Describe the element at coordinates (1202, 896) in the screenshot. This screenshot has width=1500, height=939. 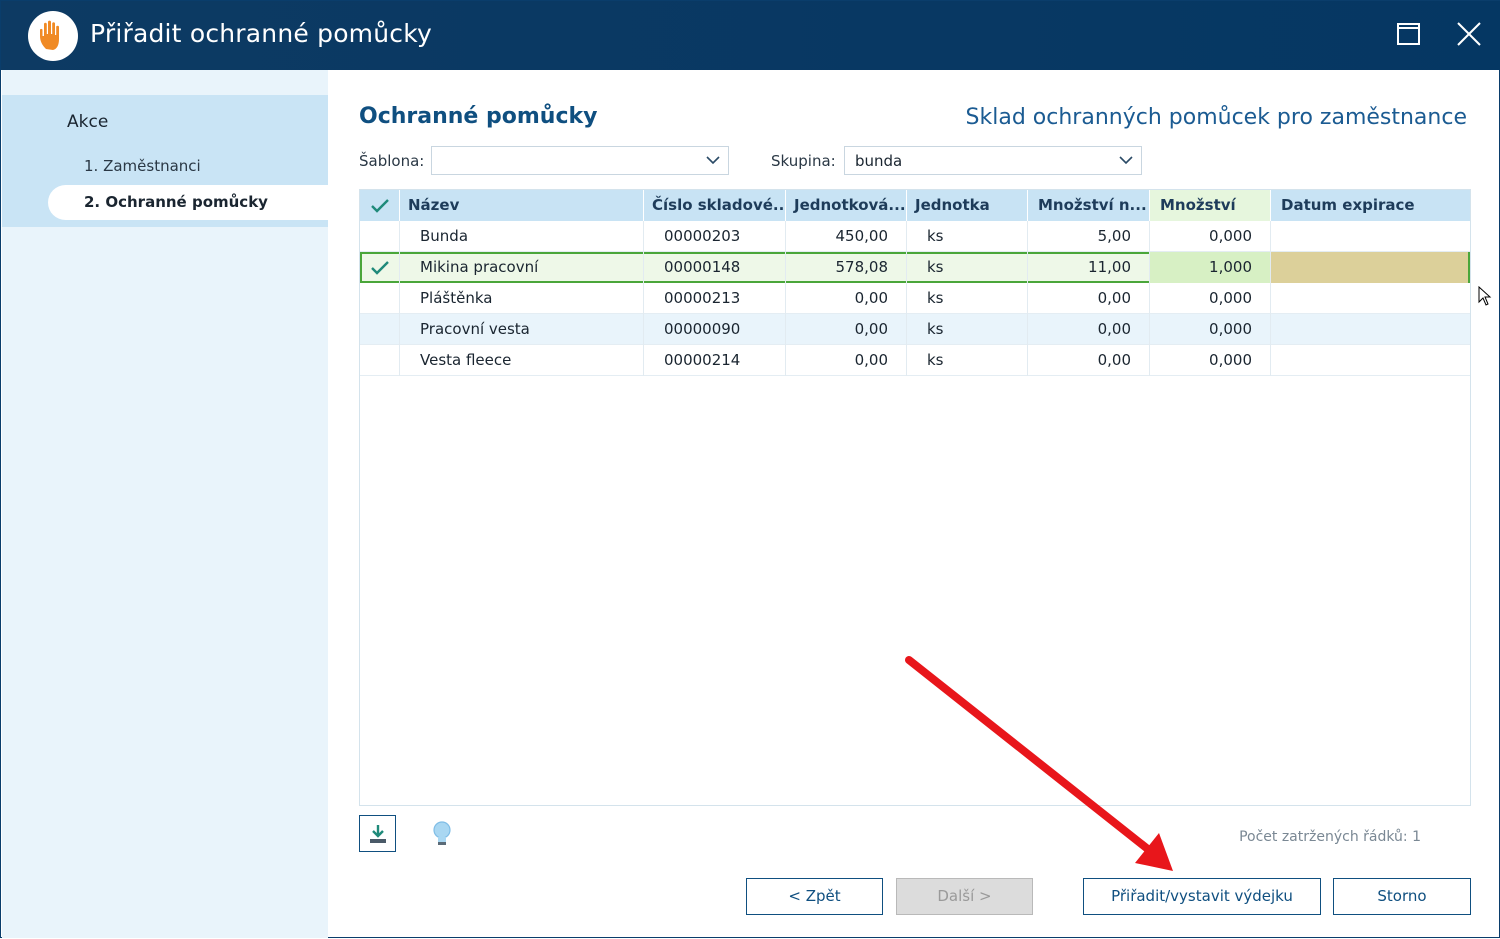
I see `assign-issue-button: Přiřadit/vystavit výdejku` at that location.